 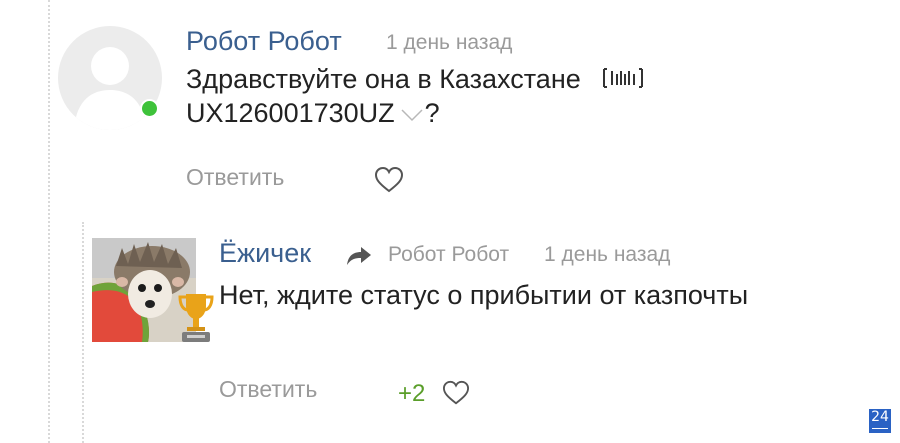 I want to click on comment-text-line: Здравствуйте она в Казахстане, so click(x=383, y=79).